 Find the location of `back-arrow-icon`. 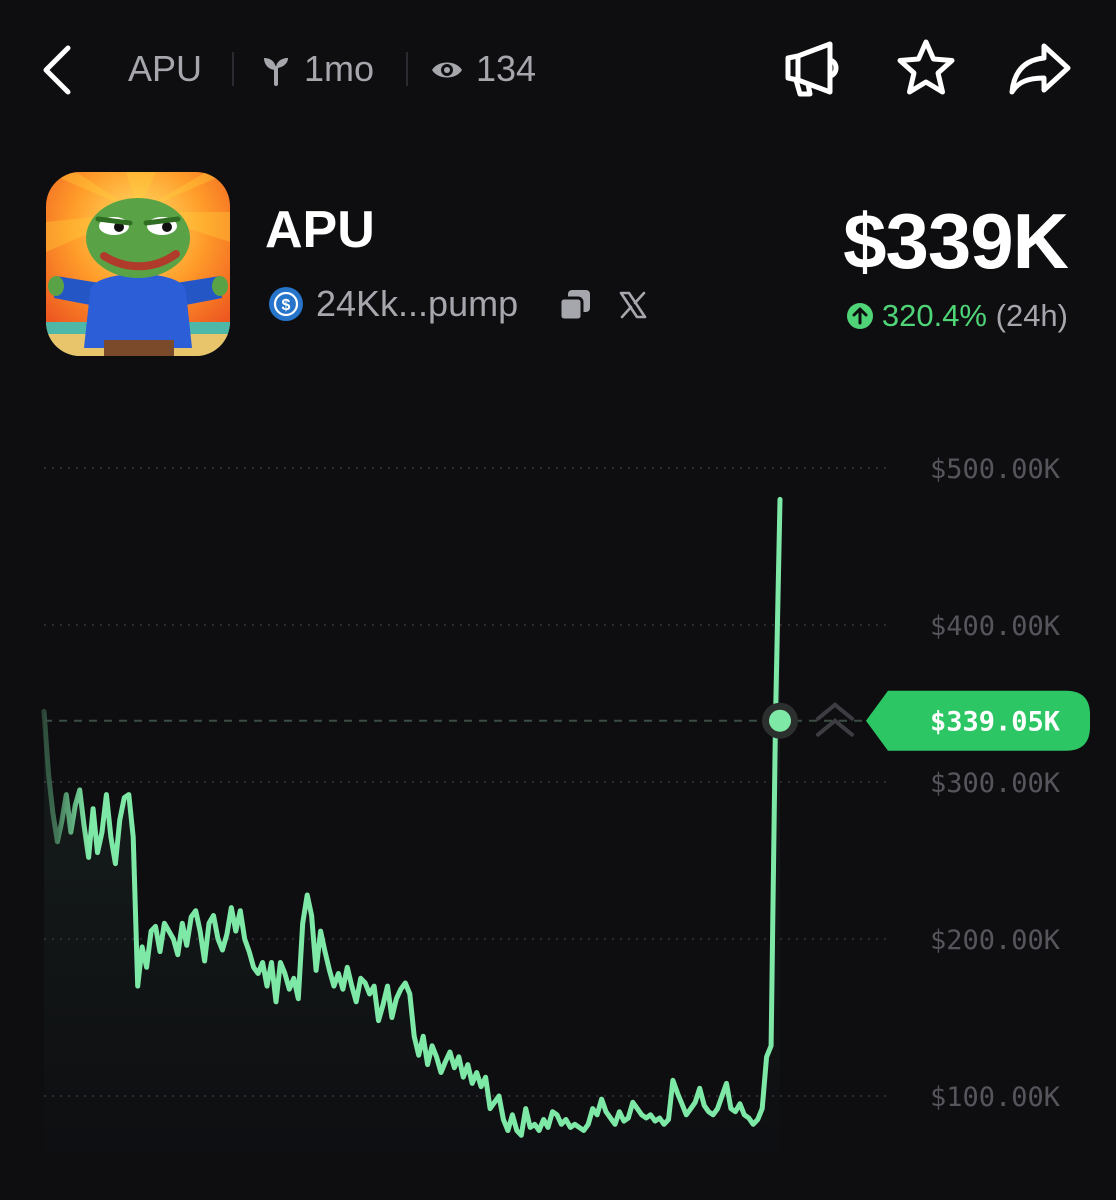

back-arrow-icon is located at coordinates (58, 70).